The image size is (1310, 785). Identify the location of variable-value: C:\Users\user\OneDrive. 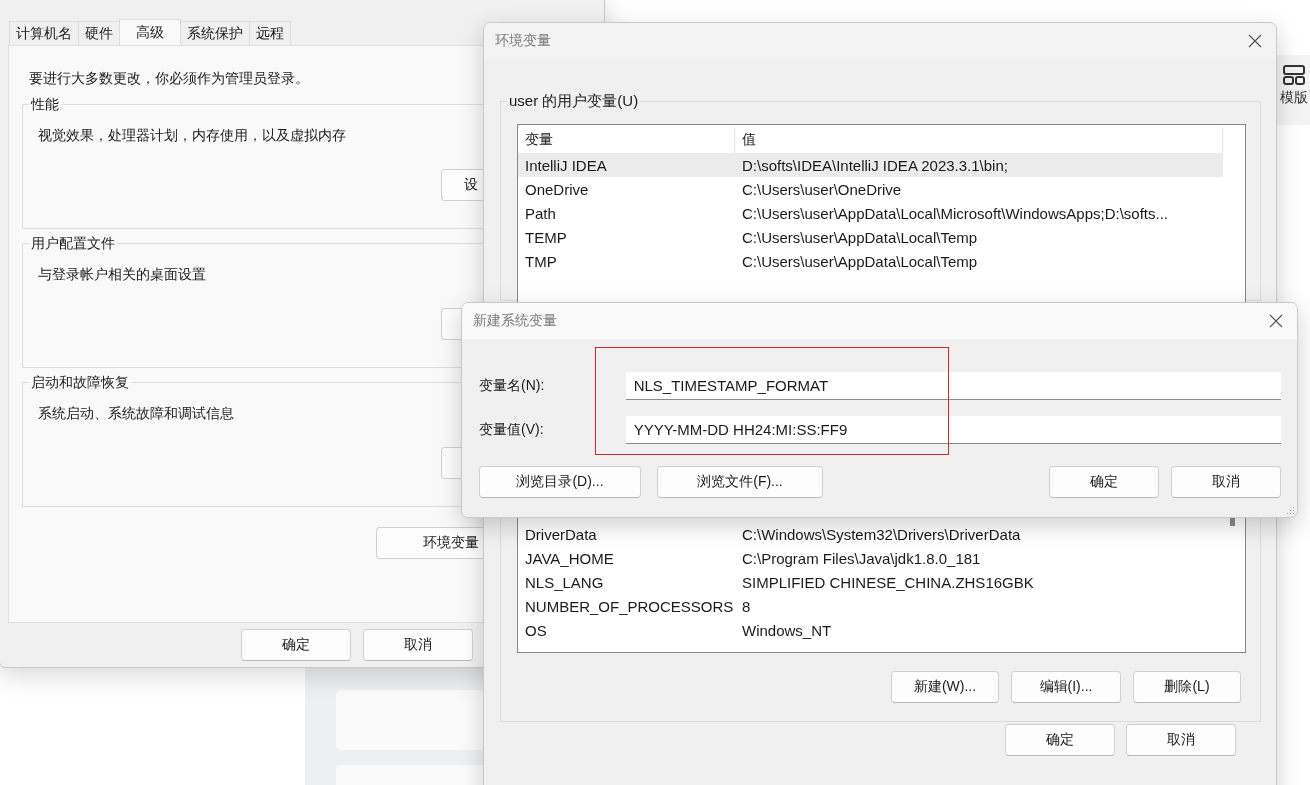
(822, 189).